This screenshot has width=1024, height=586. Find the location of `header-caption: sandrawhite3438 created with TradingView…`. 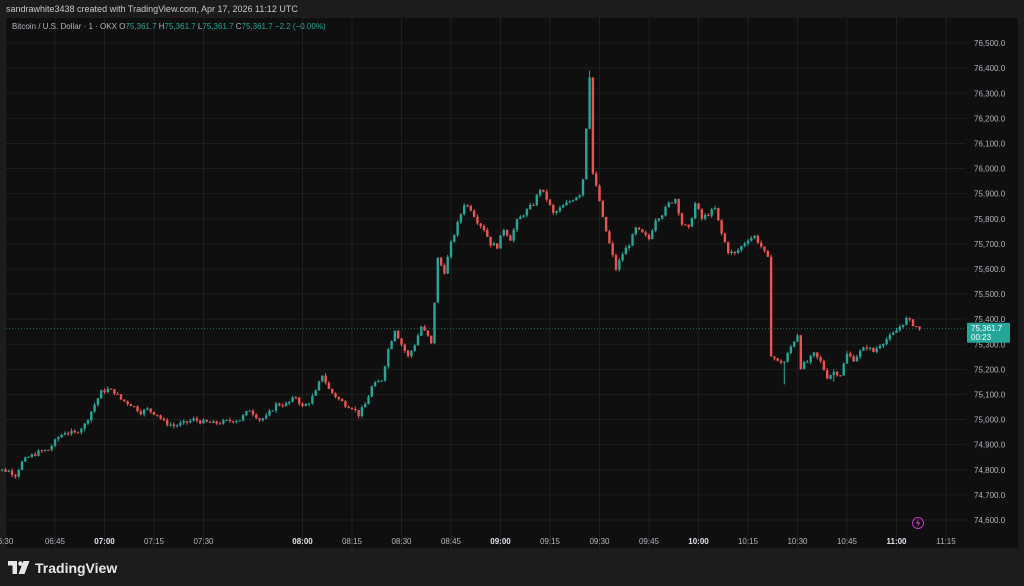

header-caption: sandrawhite3438 created with TradingView… is located at coordinates (152, 9).